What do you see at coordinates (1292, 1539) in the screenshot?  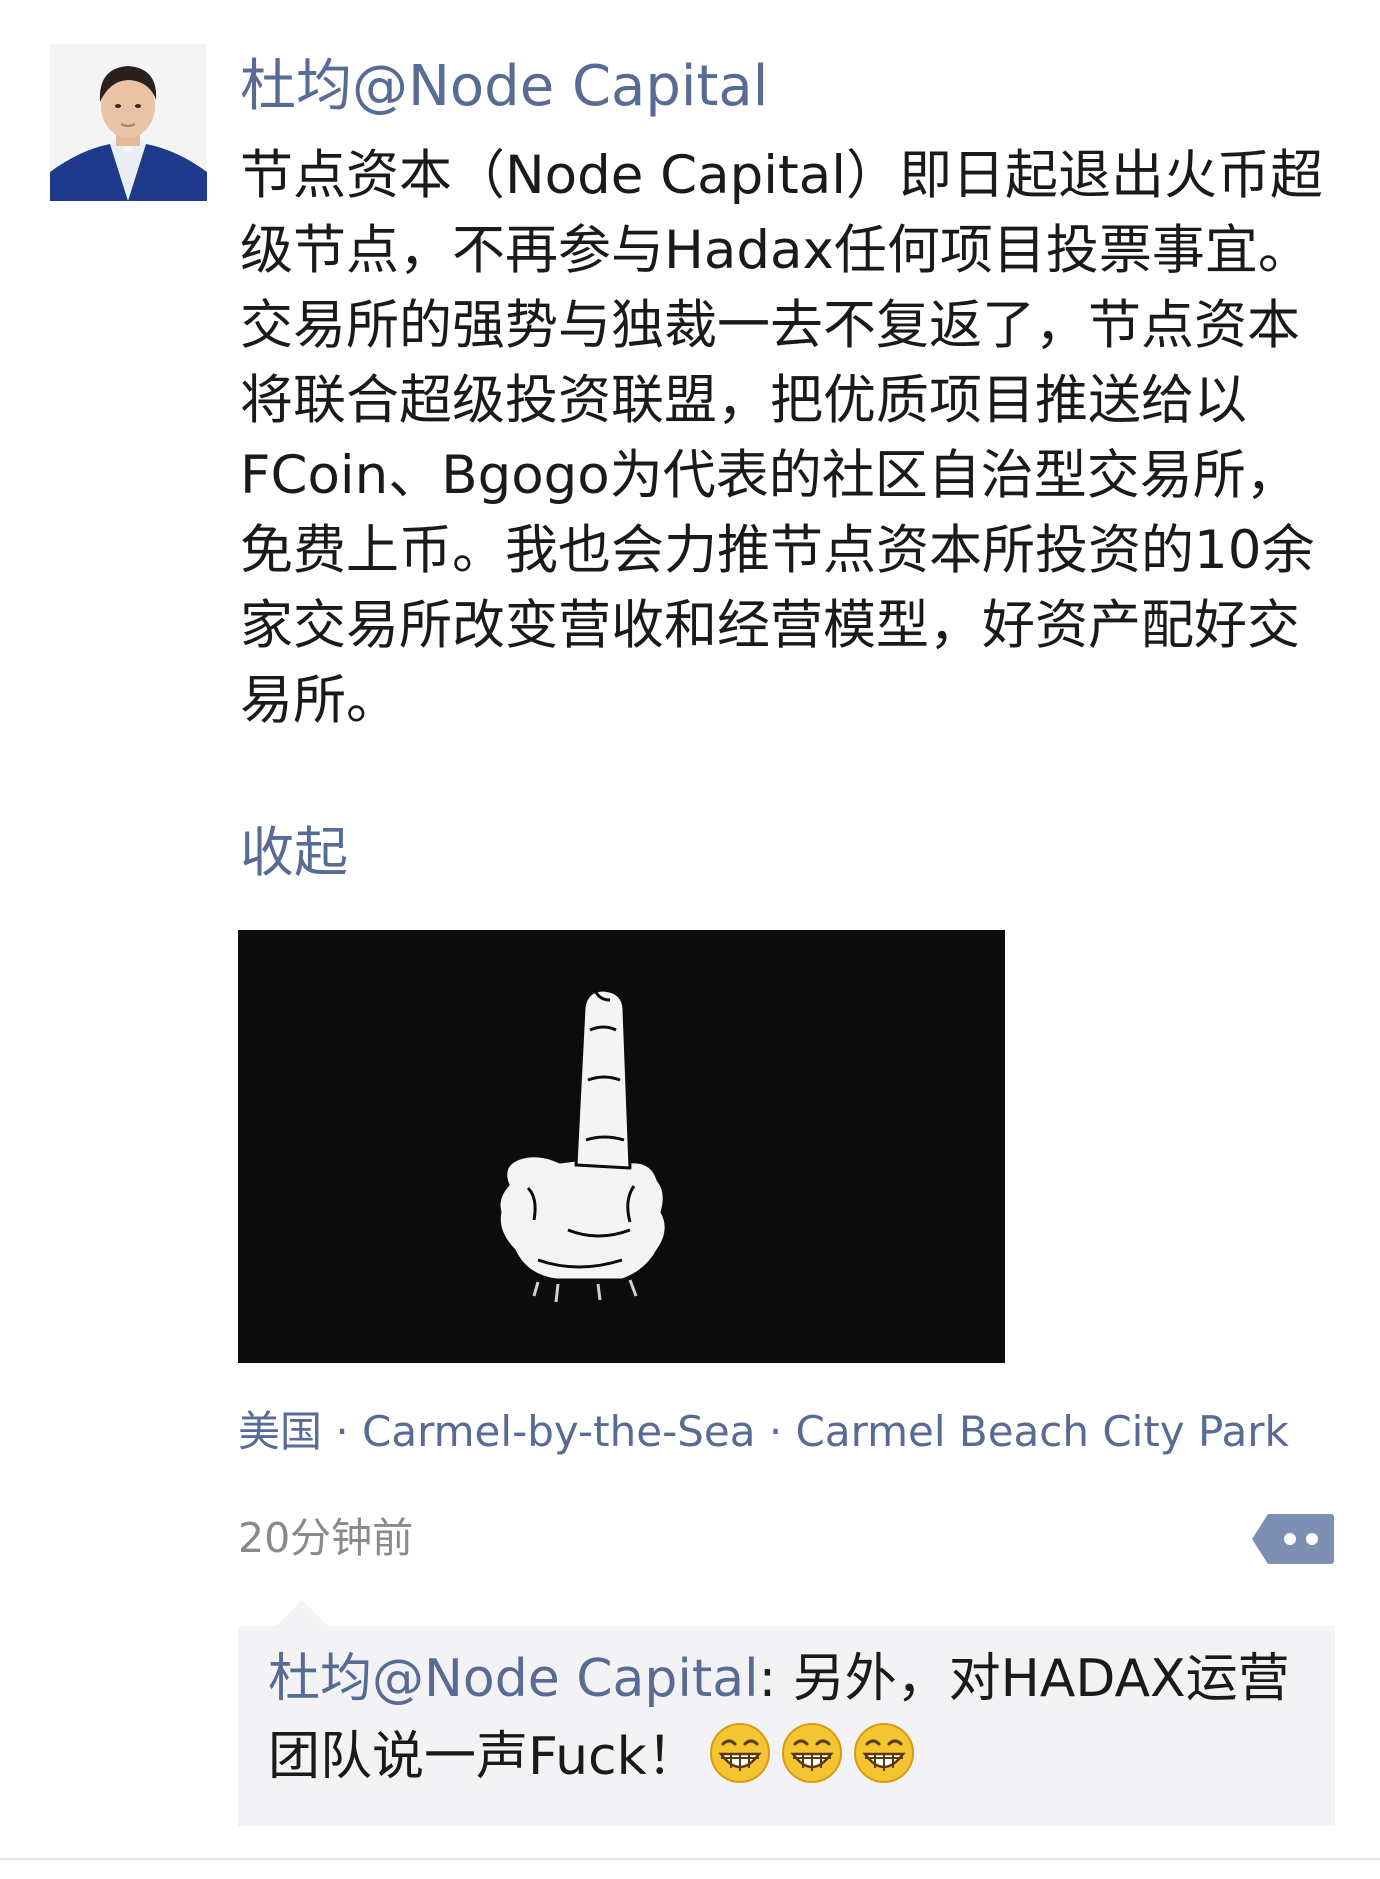 I see `comment-more-icon` at bounding box center [1292, 1539].